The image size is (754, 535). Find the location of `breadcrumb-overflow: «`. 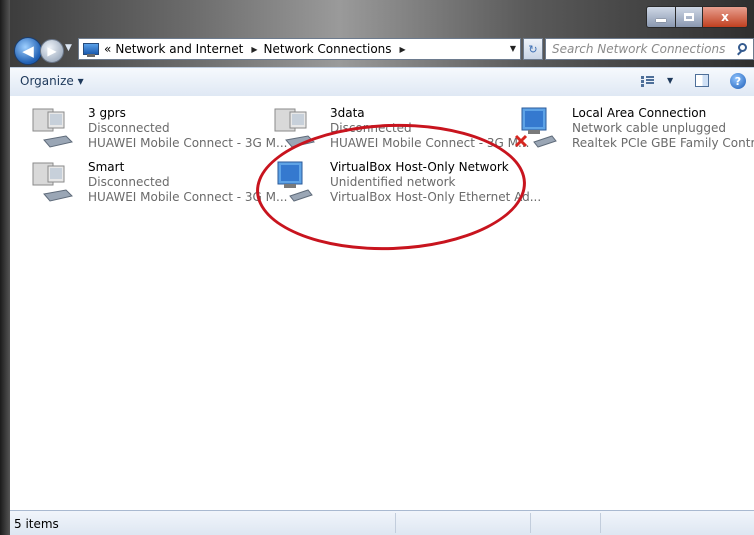

breadcrumb-overflow: « is located at coordinates (107, 49).